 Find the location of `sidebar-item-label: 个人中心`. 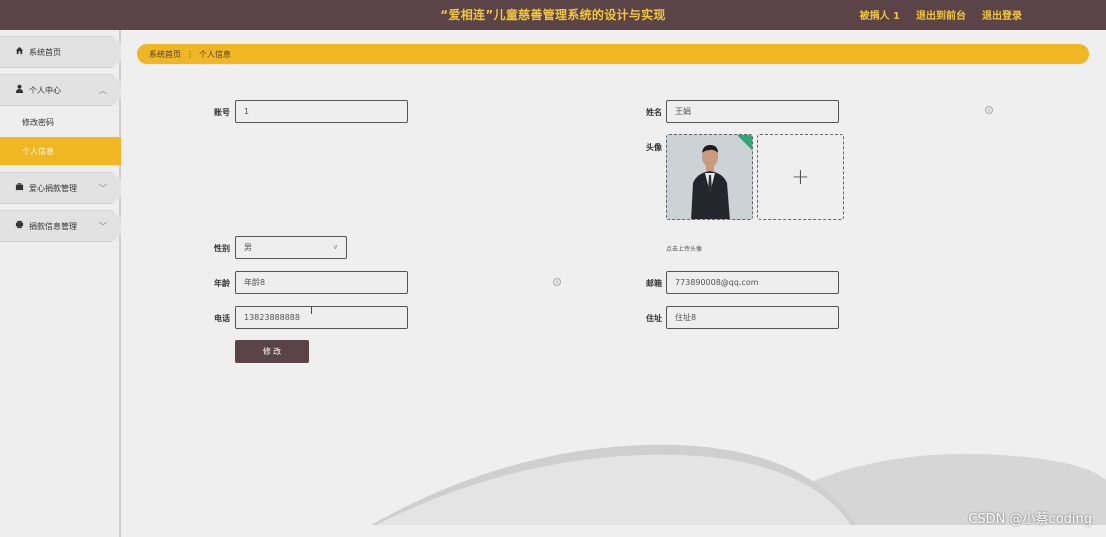

sidebar-item-label: 个人中心 is located at coordinates (45, 90).